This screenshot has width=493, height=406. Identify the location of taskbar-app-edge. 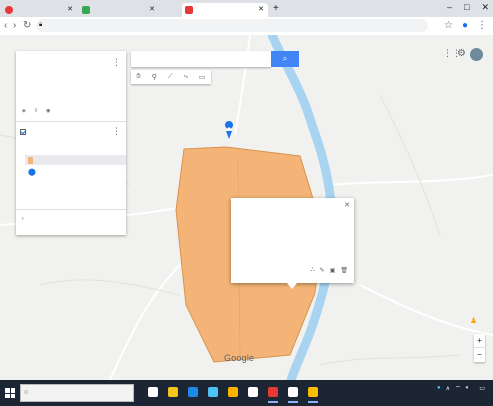
(193, 392).